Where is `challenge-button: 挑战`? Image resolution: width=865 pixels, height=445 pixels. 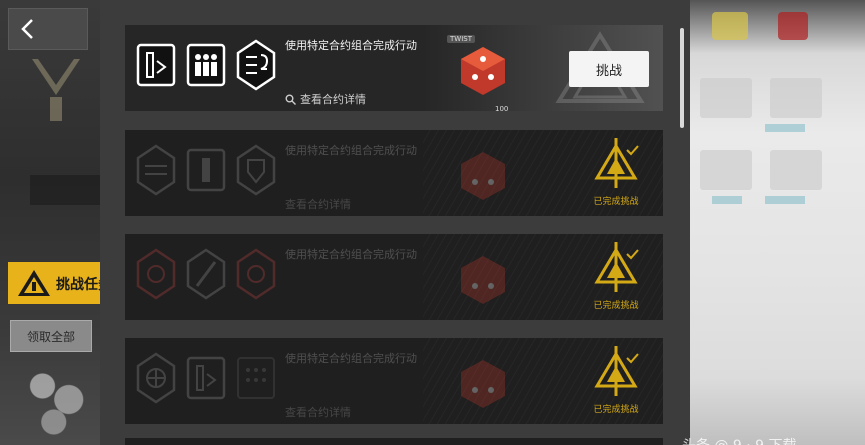 challenge-button: 挑战 is located at coordinates (609, 69).